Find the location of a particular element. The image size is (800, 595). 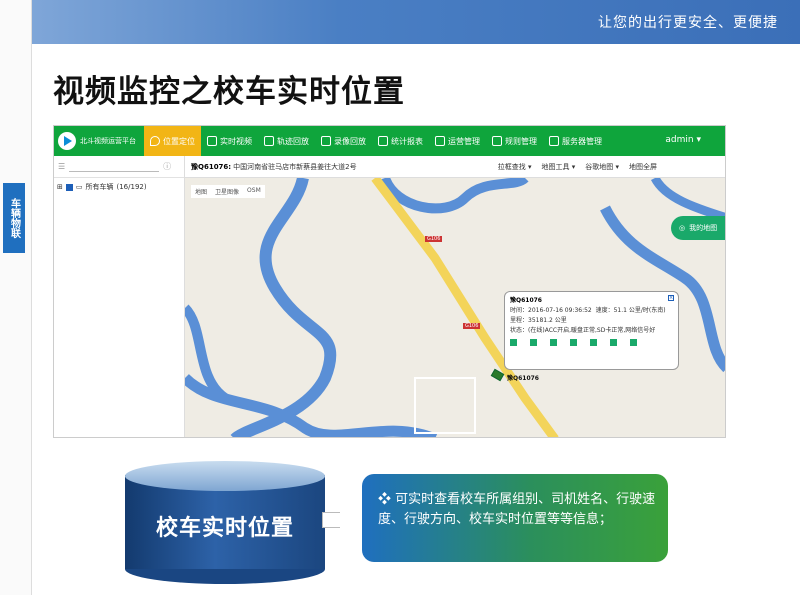

slogan: 让您的出行更安全、更便捷 is located at coordinates (688, 23).